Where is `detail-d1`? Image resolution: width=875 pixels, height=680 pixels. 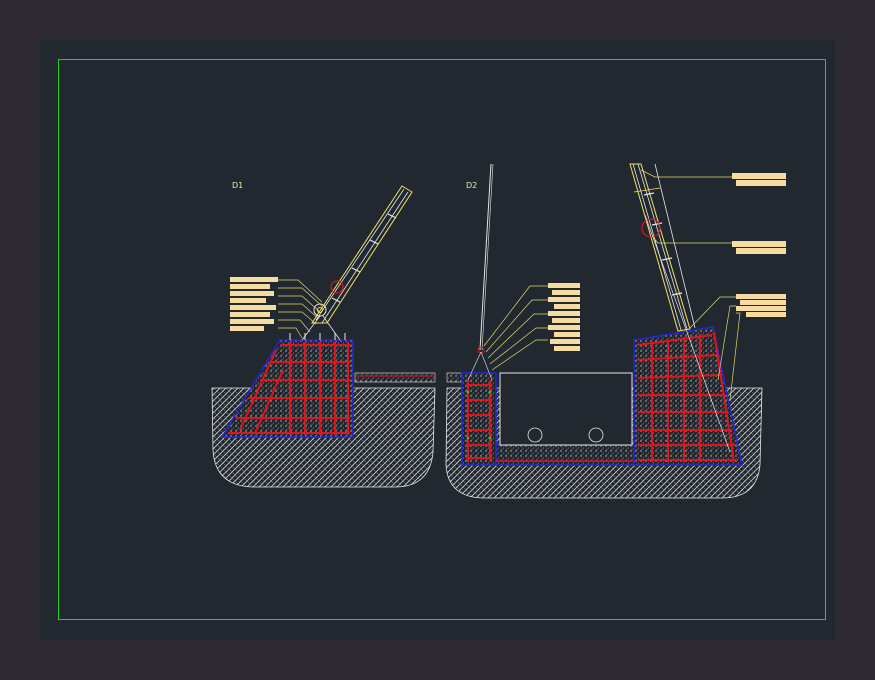 detail-d1 is located at coordinates (323, 336).